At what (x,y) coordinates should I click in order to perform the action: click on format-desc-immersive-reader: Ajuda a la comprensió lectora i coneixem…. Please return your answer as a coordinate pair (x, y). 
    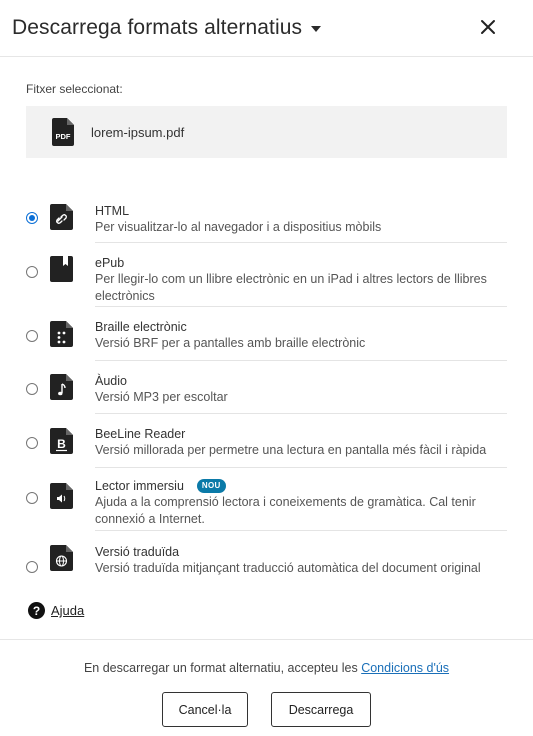
    Looking at the image, I should click on (285, 510).